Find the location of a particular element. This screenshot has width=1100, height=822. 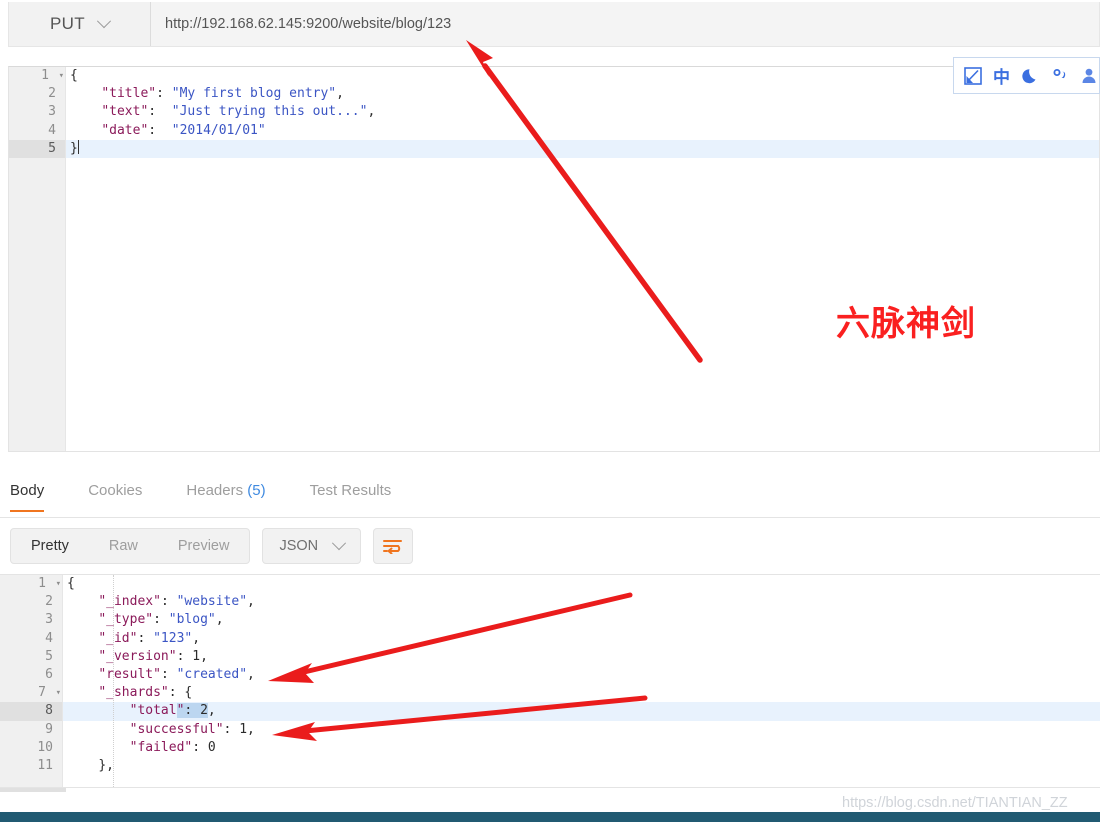

line-number: 3 is located at coordinates (49, 620).